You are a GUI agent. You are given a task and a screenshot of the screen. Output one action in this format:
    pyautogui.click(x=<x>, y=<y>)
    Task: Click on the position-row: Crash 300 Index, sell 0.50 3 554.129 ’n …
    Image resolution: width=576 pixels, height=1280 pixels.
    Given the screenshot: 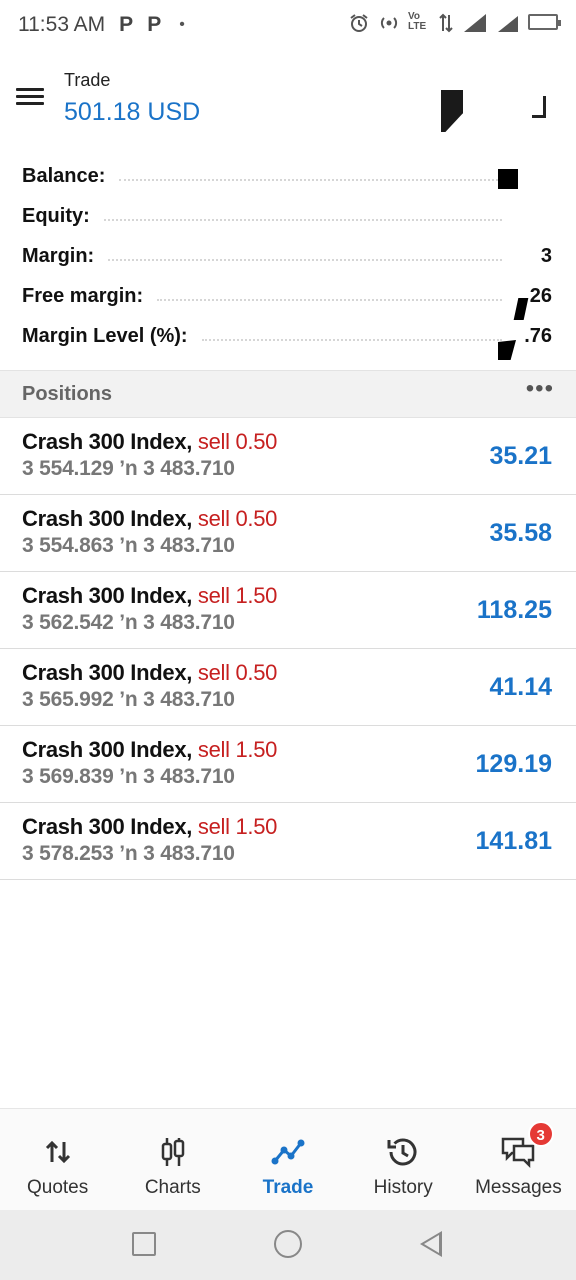 What is the action you would take?
    pyautogui.click(x=288, y=456)
    